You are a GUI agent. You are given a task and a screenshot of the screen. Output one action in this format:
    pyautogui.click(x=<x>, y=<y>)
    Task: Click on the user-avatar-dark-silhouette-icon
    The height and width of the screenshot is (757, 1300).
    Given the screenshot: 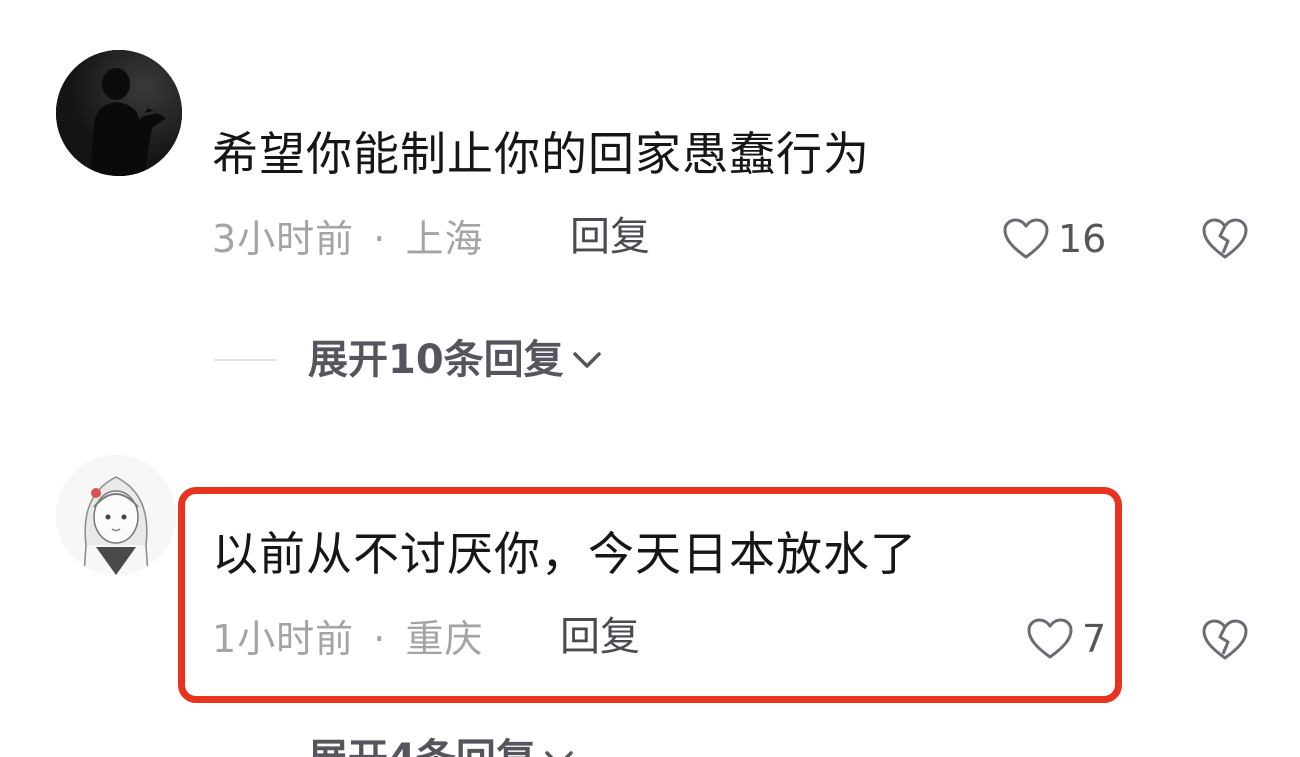 What is the action you would take?
    pyautogui.click(x=119, y=113)
    